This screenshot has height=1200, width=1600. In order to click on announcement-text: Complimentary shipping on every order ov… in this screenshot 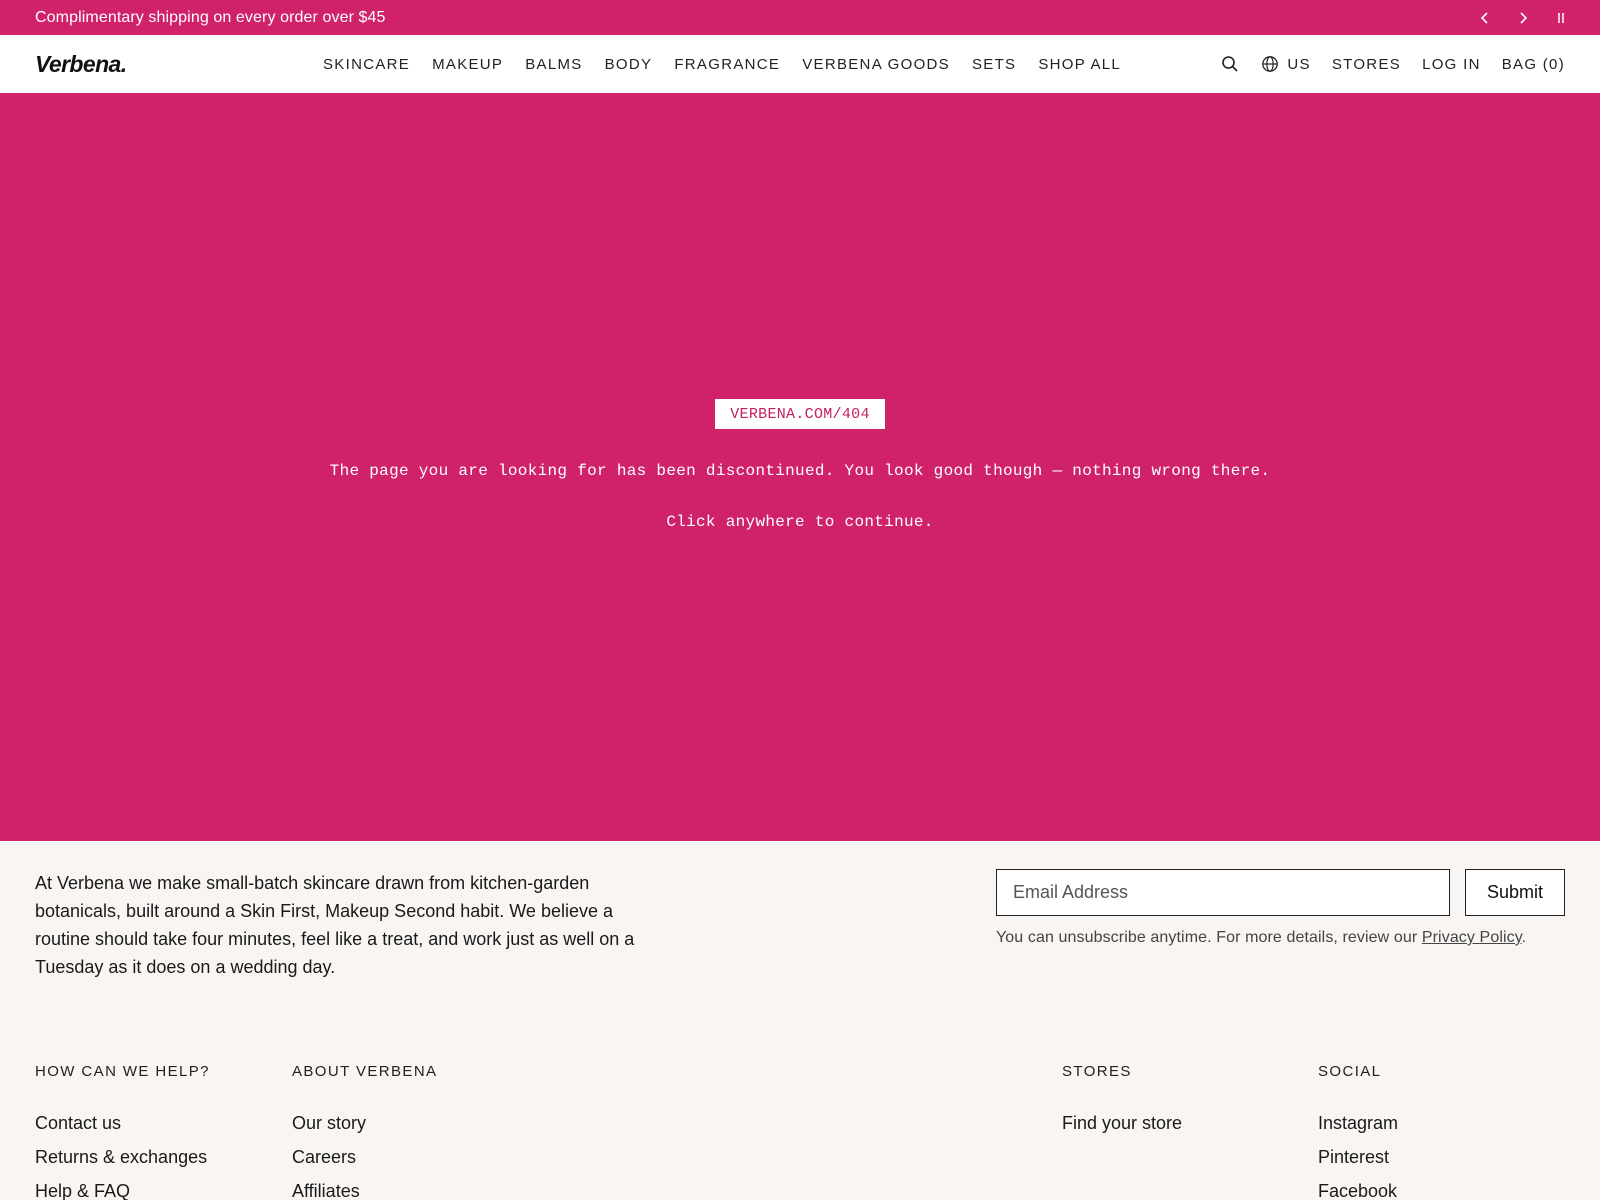, I will do `click(210, 17)`.